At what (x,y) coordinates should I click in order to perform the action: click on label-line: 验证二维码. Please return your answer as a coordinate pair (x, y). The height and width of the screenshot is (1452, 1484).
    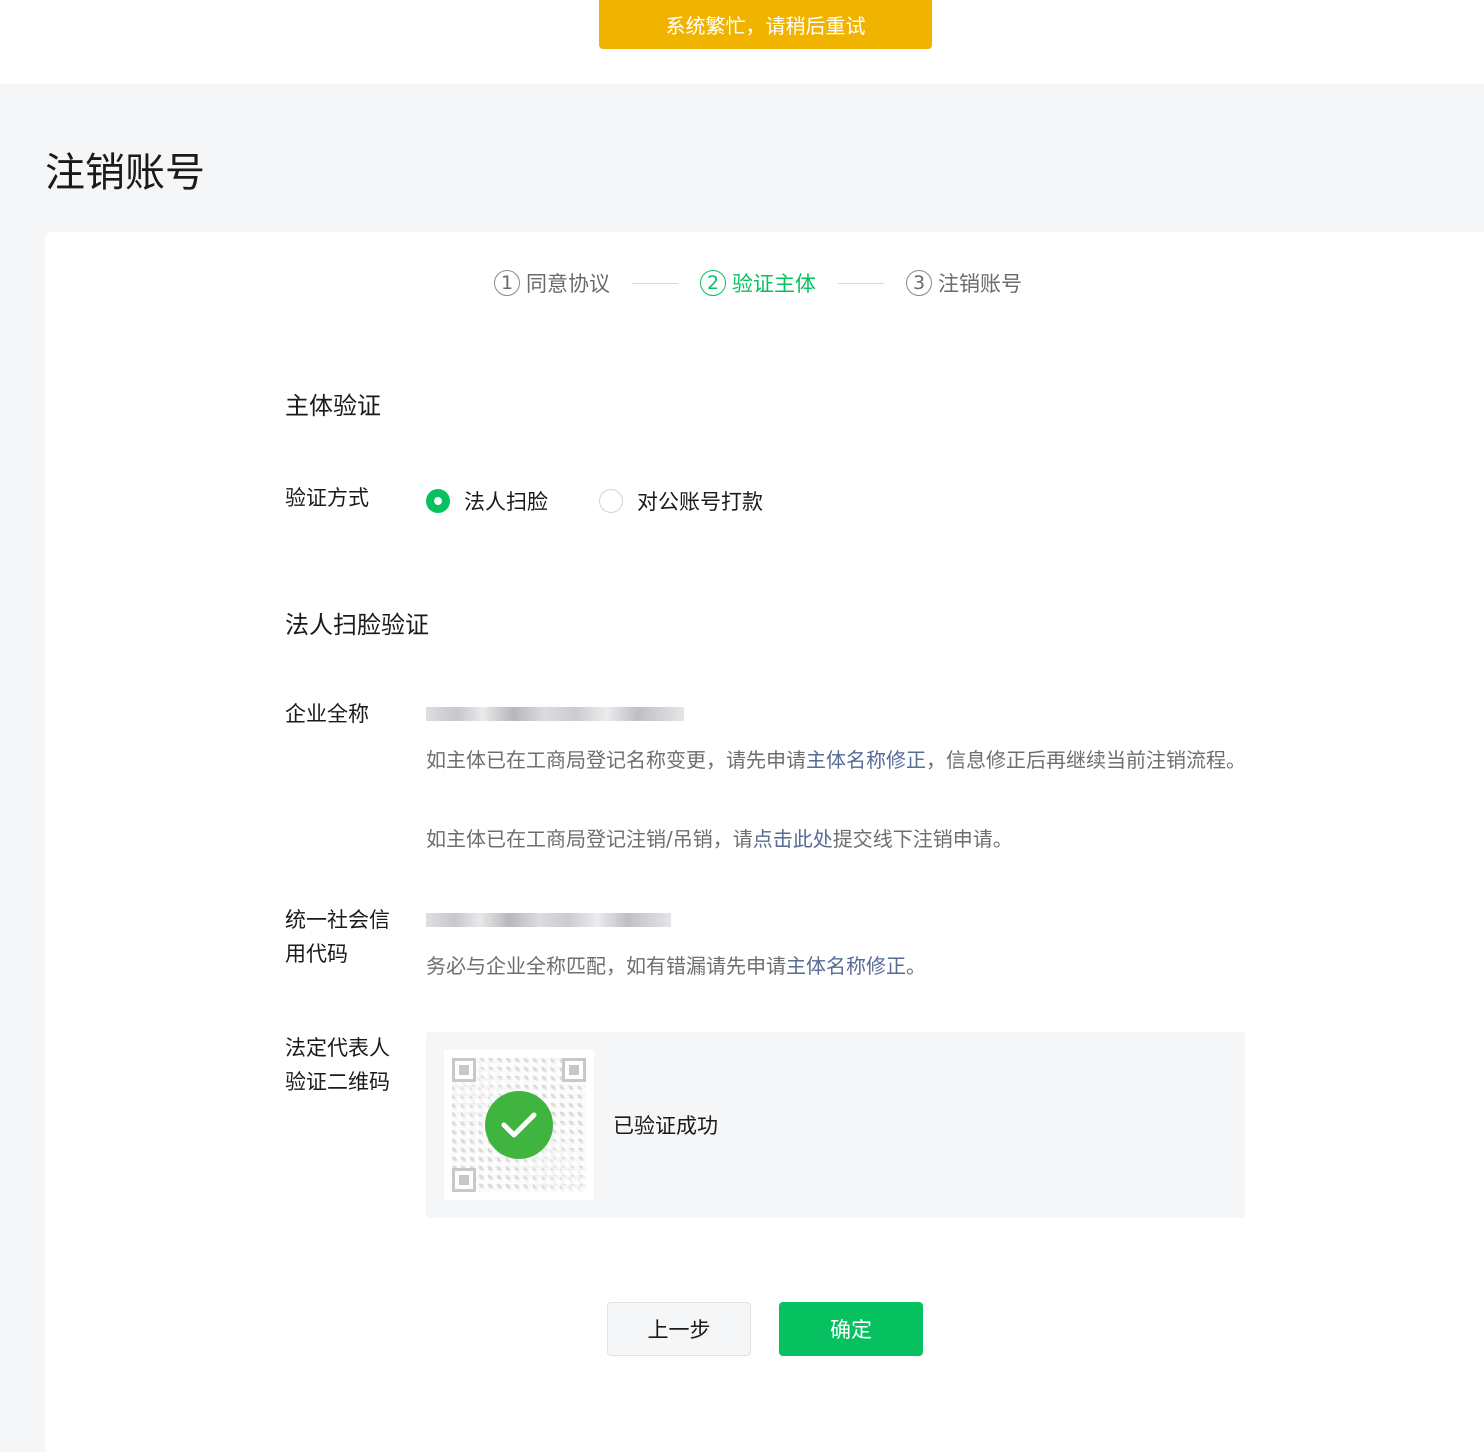
    Looking at the image, I should click on (337, 1082).